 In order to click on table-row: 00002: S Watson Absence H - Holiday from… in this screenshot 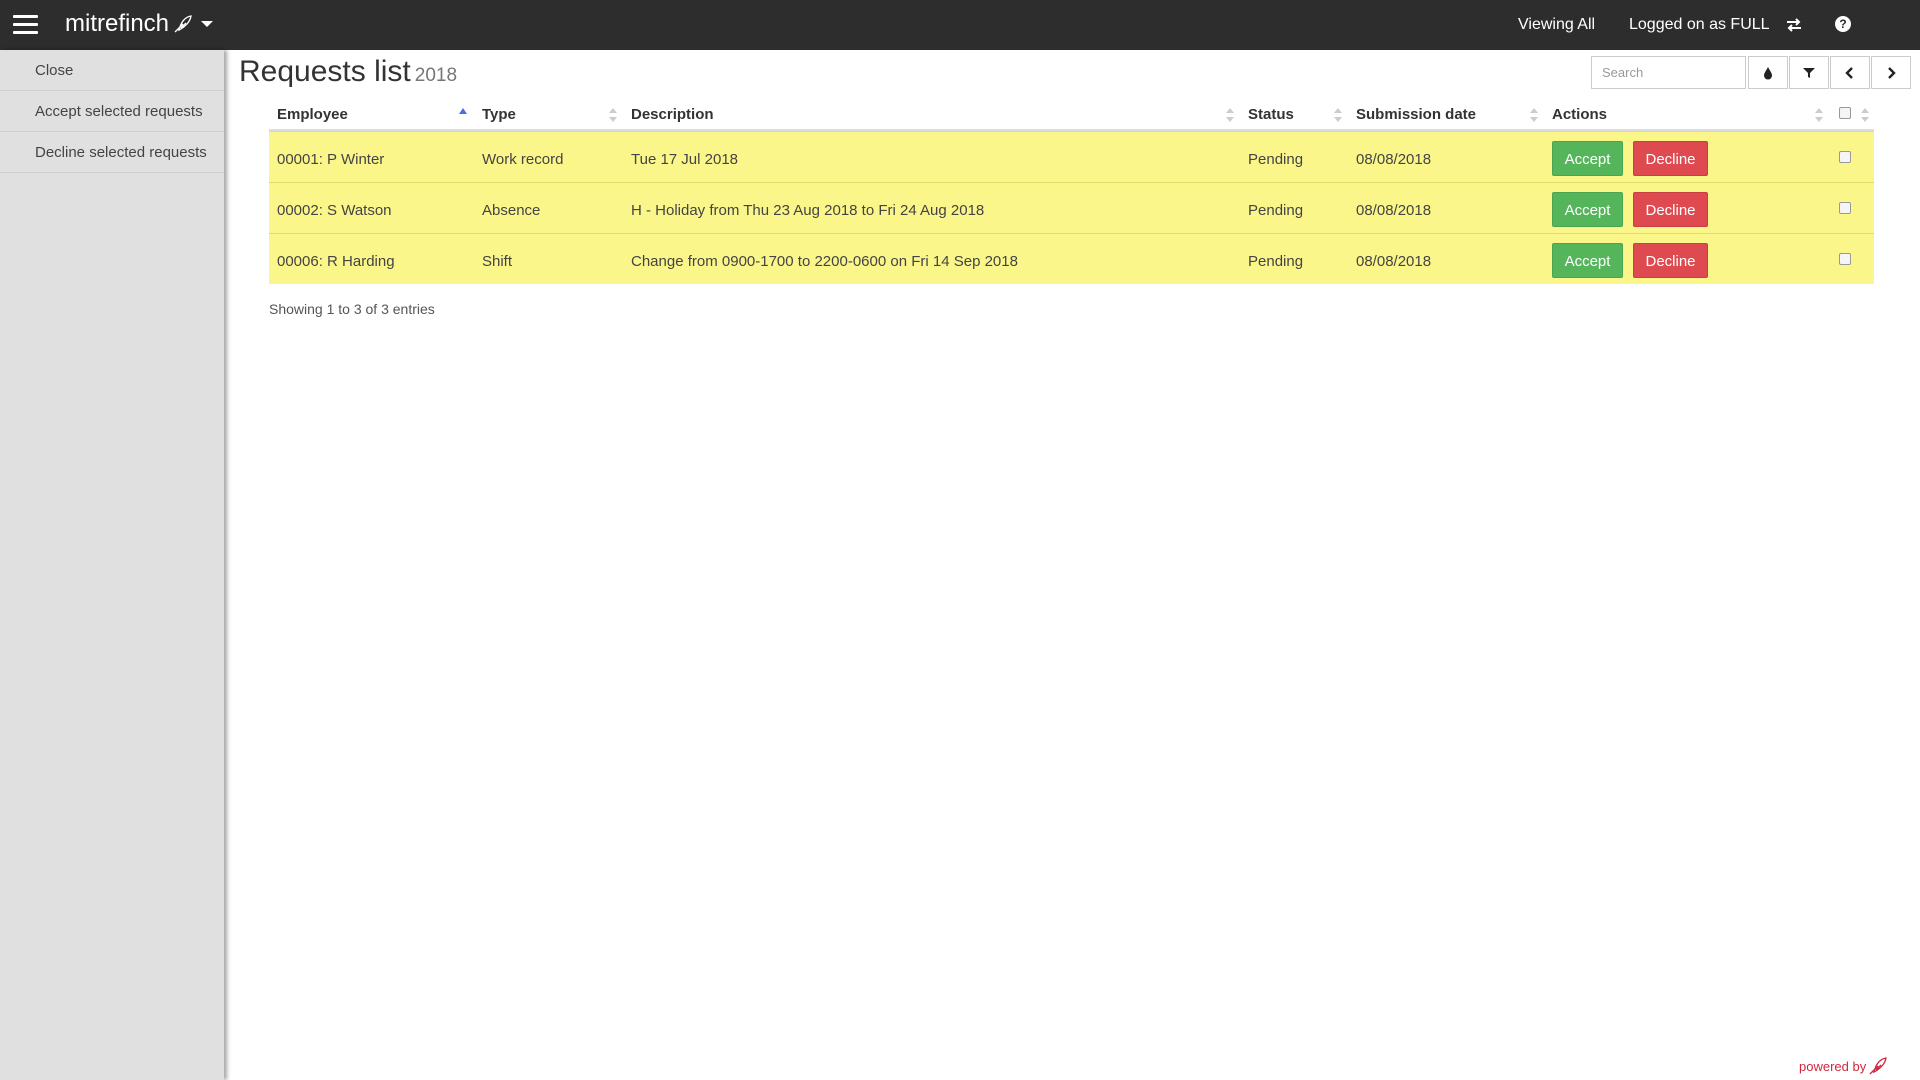, I will do `click(1071, 207)`.